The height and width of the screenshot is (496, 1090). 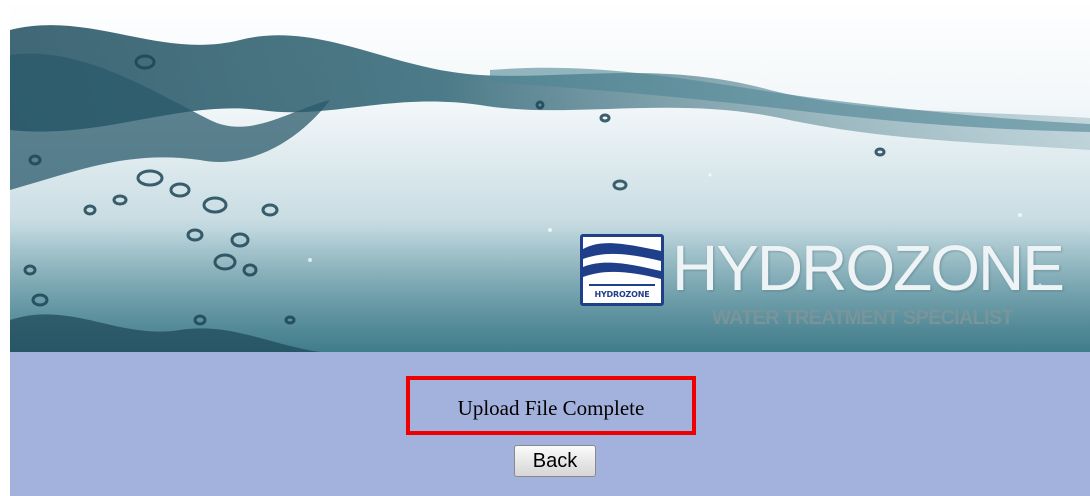 What do you see at coordinates (868, 268) in the screenshot?
I see `brand-name: HYDROZONE` at bounding box center [868, 268].